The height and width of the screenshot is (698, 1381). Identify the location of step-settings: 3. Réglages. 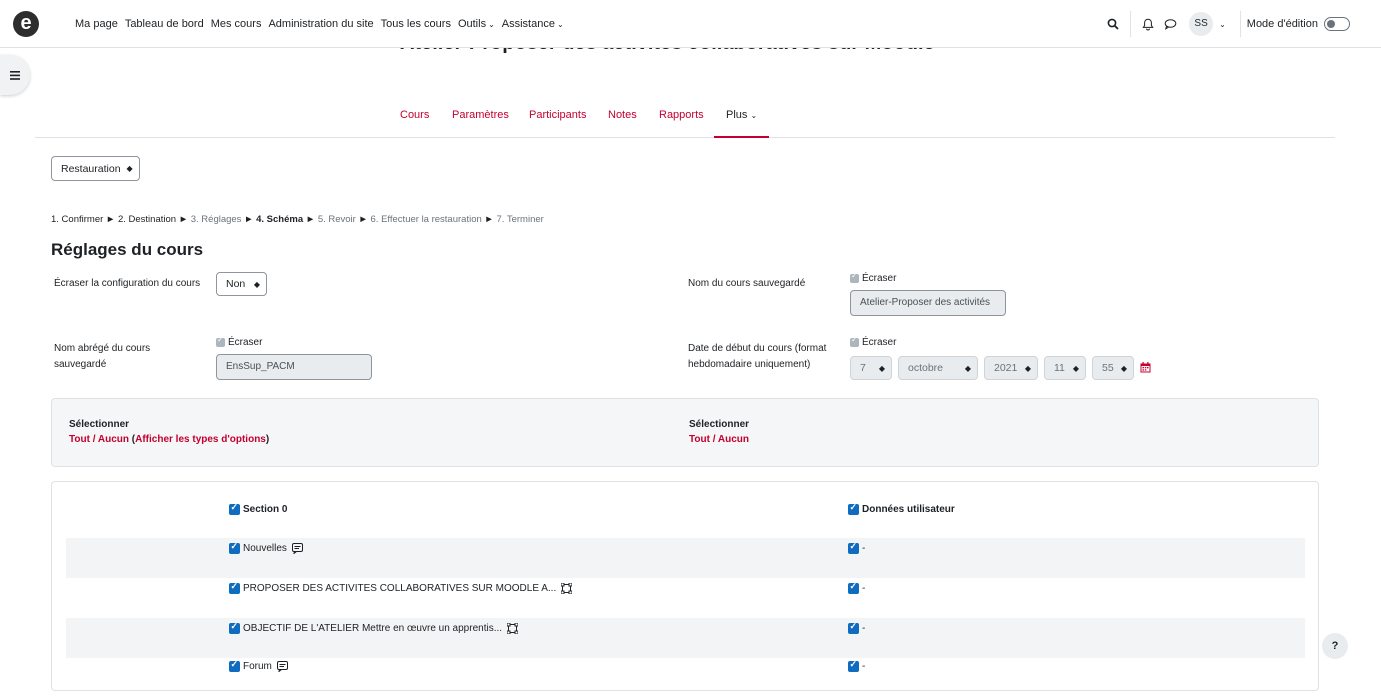
(216, 219).